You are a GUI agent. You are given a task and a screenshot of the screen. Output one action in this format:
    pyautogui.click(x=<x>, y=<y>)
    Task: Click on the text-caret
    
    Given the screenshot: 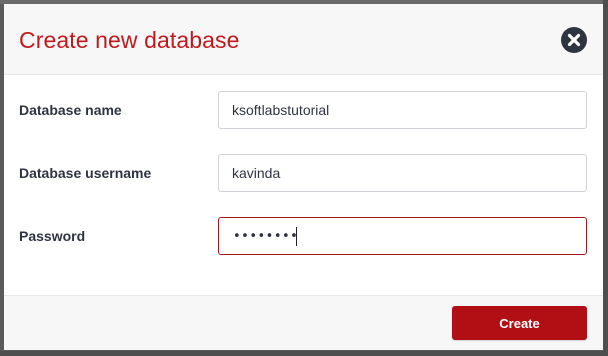 What is the action you would take?
    pyautogui.click(x=296, y=236)
    